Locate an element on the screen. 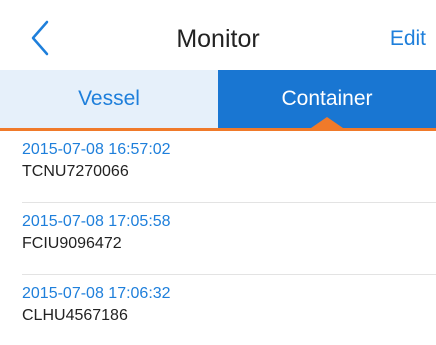  item-container-number: CLHU4567186 is located at coordinates (75, 315).